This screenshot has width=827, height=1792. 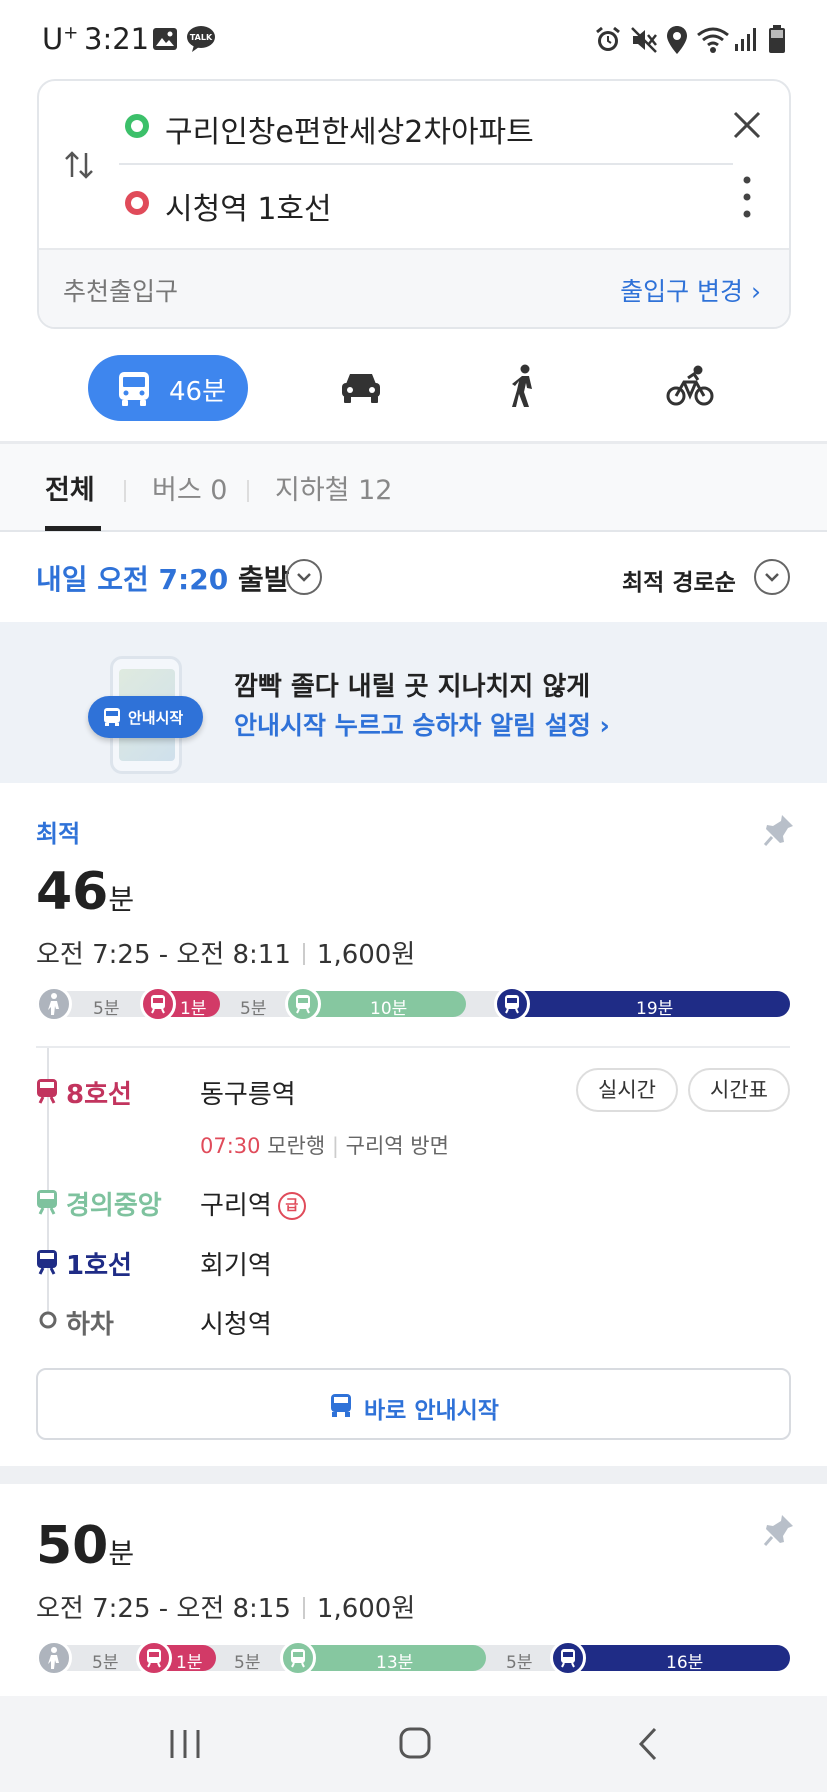 I want to click on more-options-icon, so click(x=747, y=197).